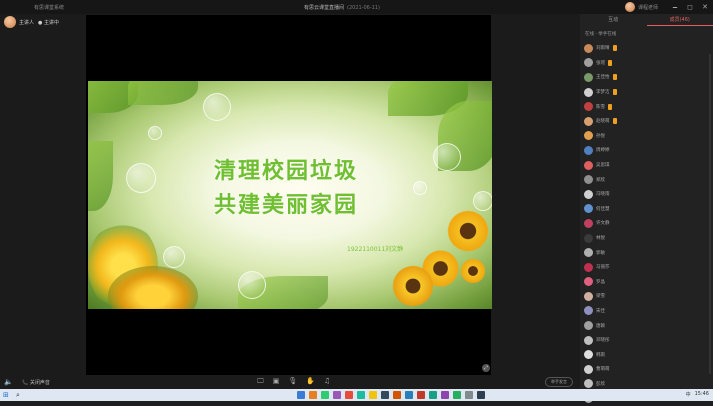 The height and width of the screenshot is (406, 713). Describe the element at coordinates (260, 381) in the screenshot. I see `screen-share-icon: 🖵` at that location.